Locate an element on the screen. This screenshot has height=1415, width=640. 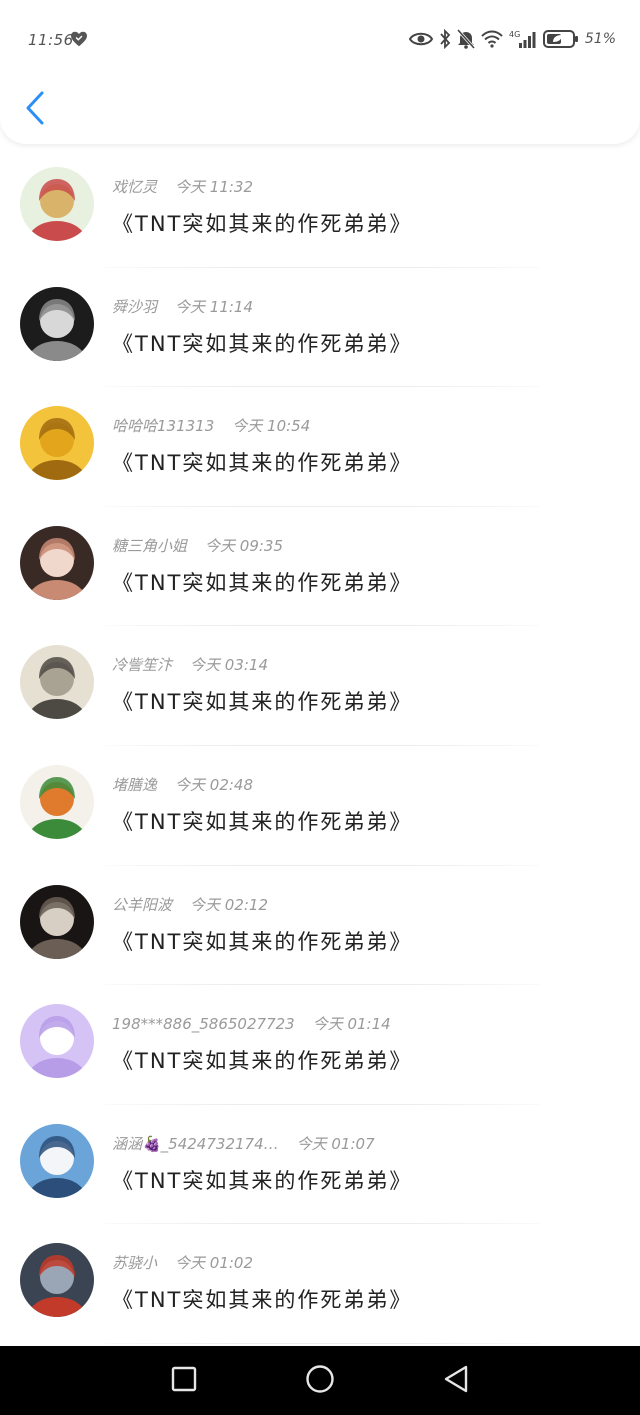
list-item: 公羊阳波 今天 02:12 《TNT突如其来的作死弟弟》 is located at coordinates (320, 926).